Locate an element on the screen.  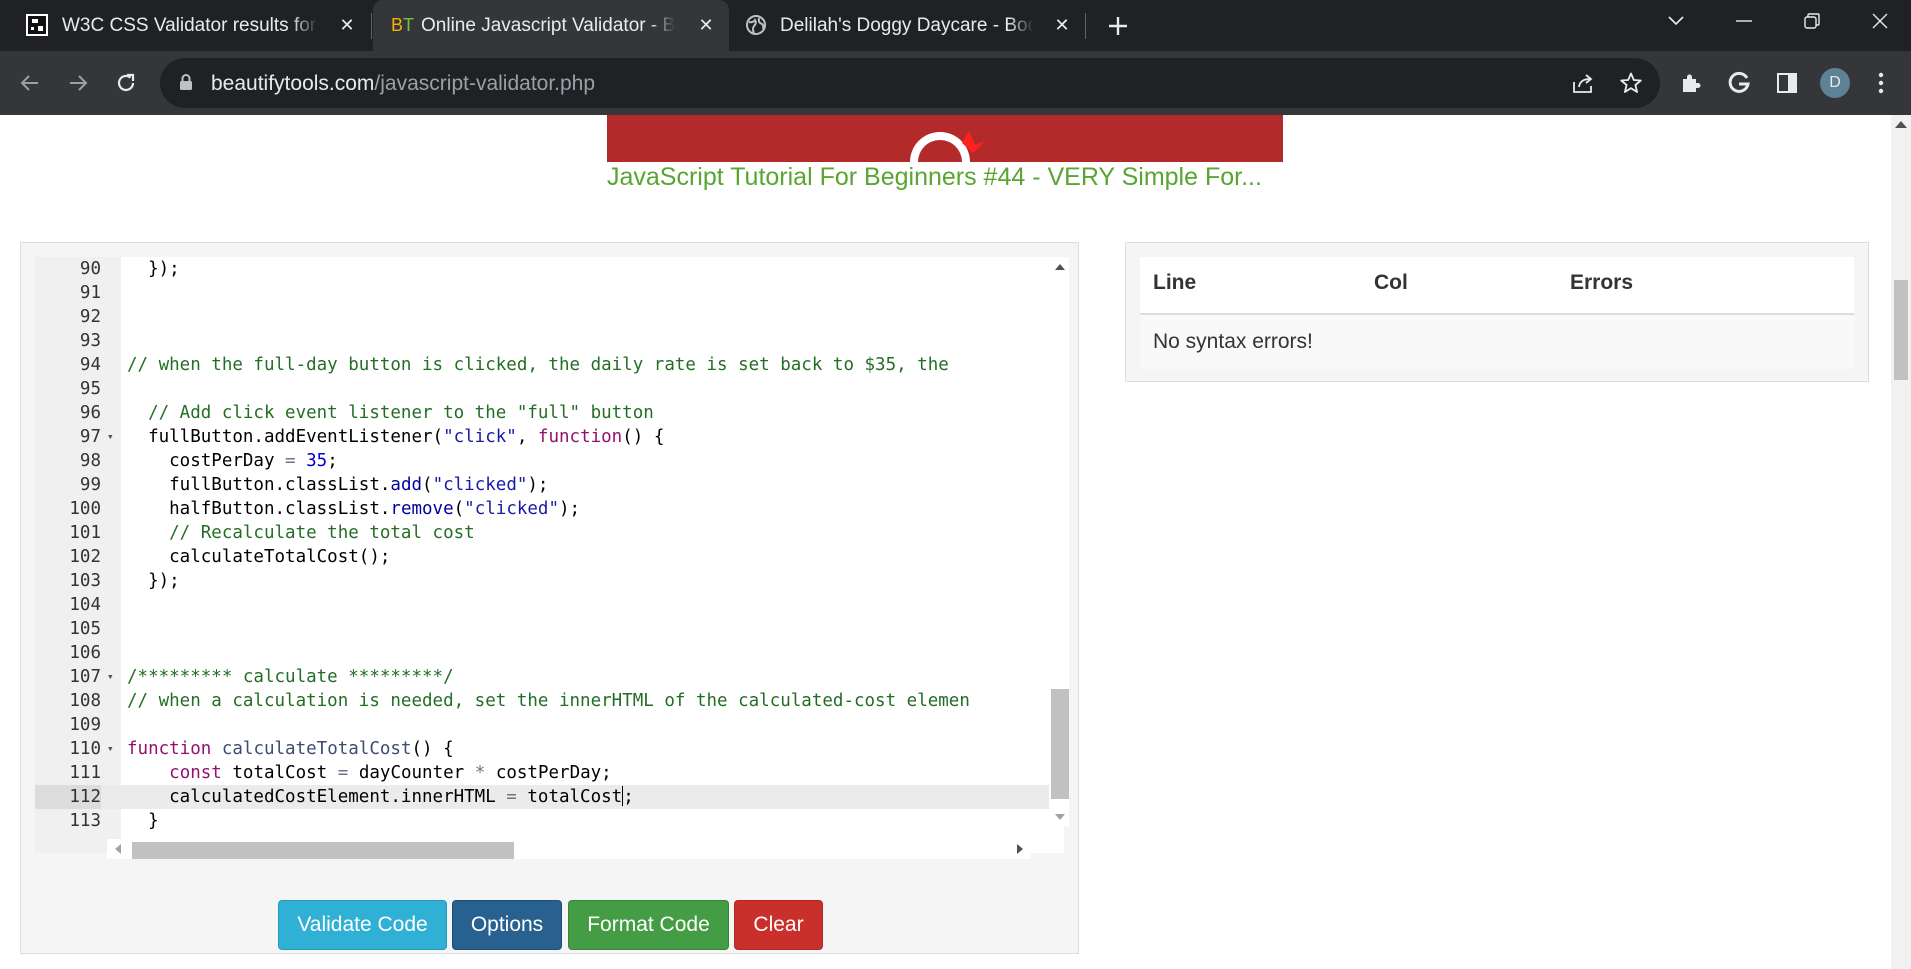
line-number: 101 is located at coordinates (85, 533).